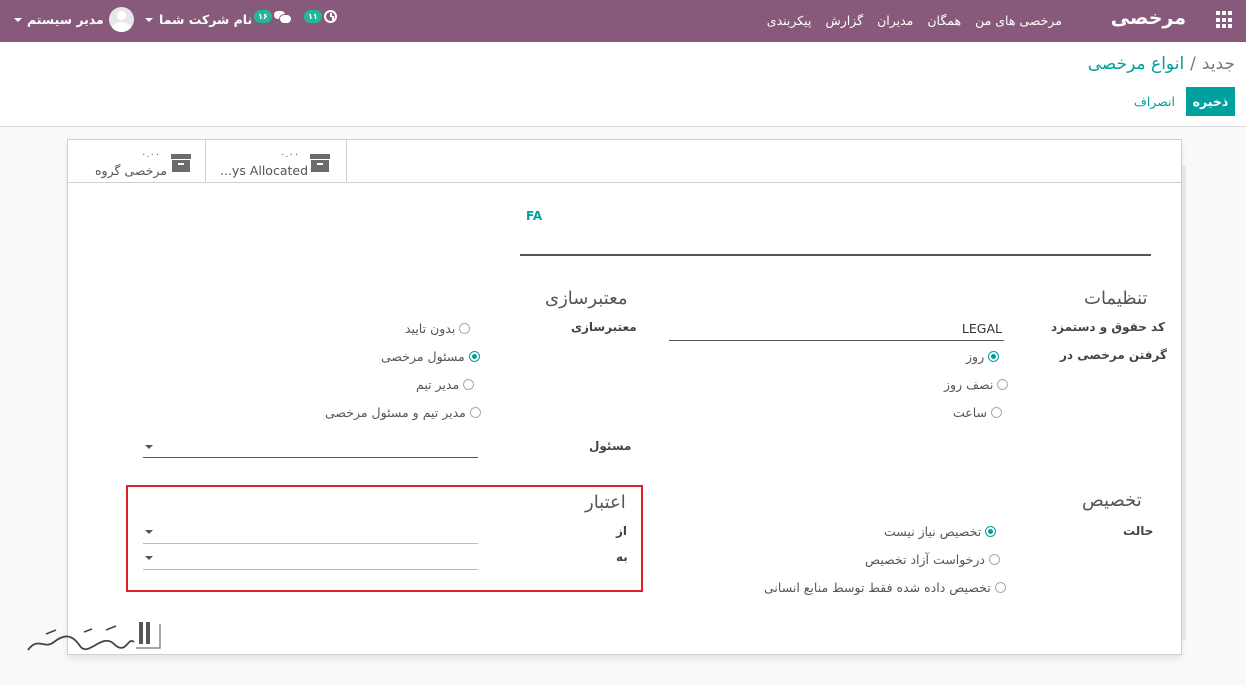 The image size is (1246, 685). What do you see at coordinates (969, 384) in the screenshot?
I see `radio-label: نصف روز` at bounding box center [969, 384].